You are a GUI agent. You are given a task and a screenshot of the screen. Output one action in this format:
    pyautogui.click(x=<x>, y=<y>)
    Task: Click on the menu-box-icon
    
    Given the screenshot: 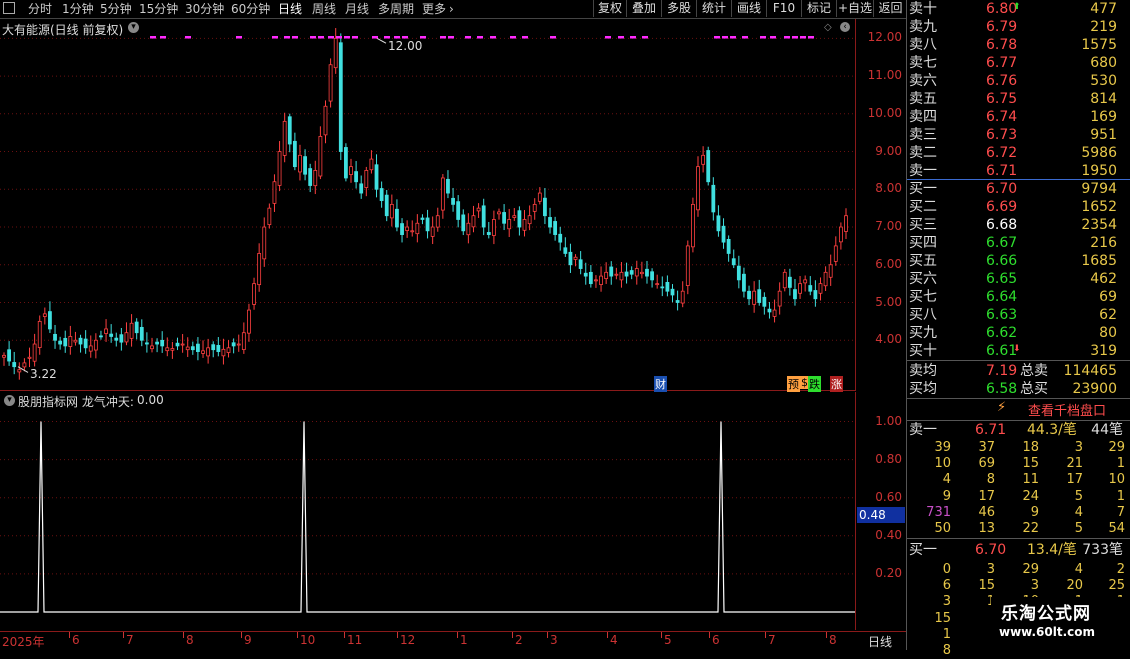 What is the action you would take?
    pyautogui.click(x=9, y=8)
    